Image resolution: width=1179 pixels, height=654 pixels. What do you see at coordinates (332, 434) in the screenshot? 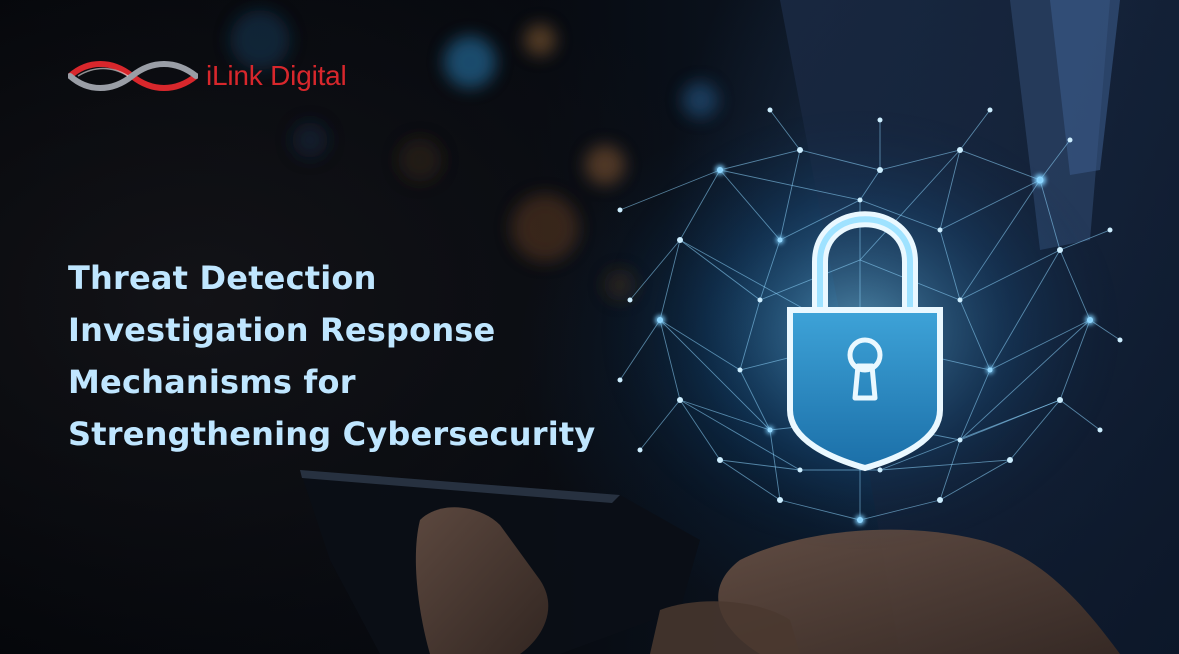
I see `headline-line-4: Strengthening Cybersecurity` at bounding box center [332, 434].